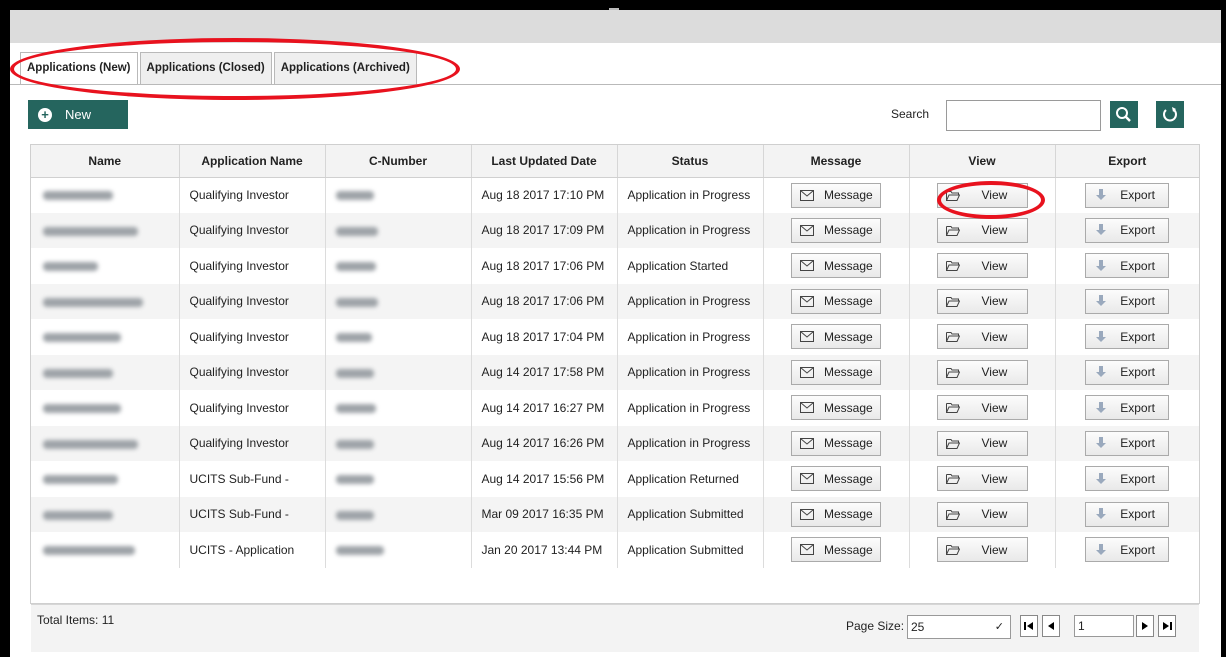 Image resolution: width=1226 pixels, height=657 pixels. I want to click on new-application-button: + New, so click(78, 114).